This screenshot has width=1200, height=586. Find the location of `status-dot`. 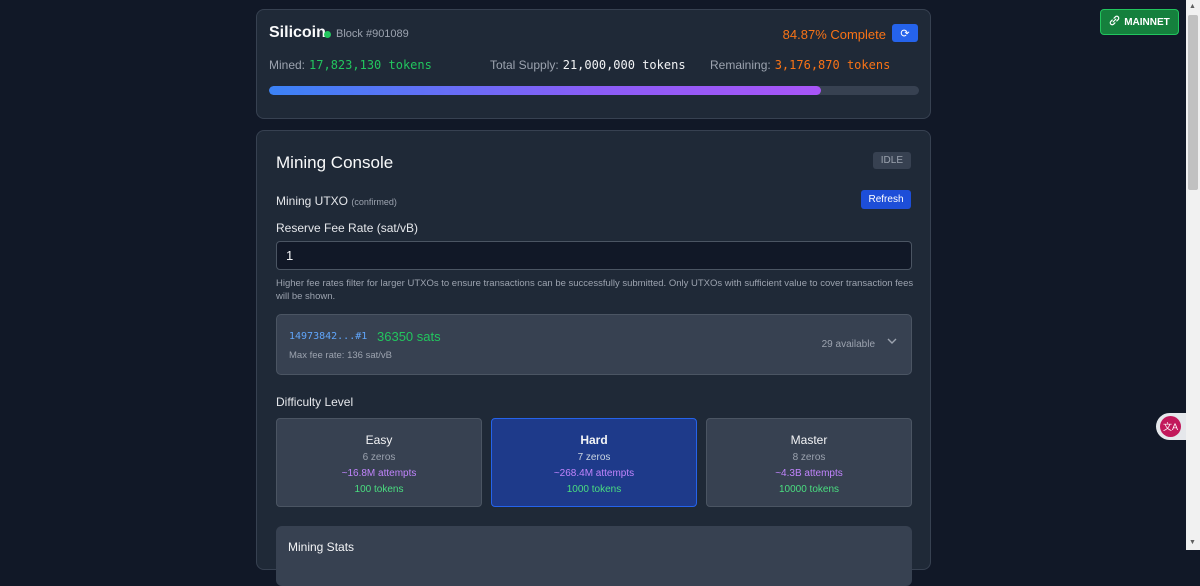

status-dot is located at coordinates (327, 34).